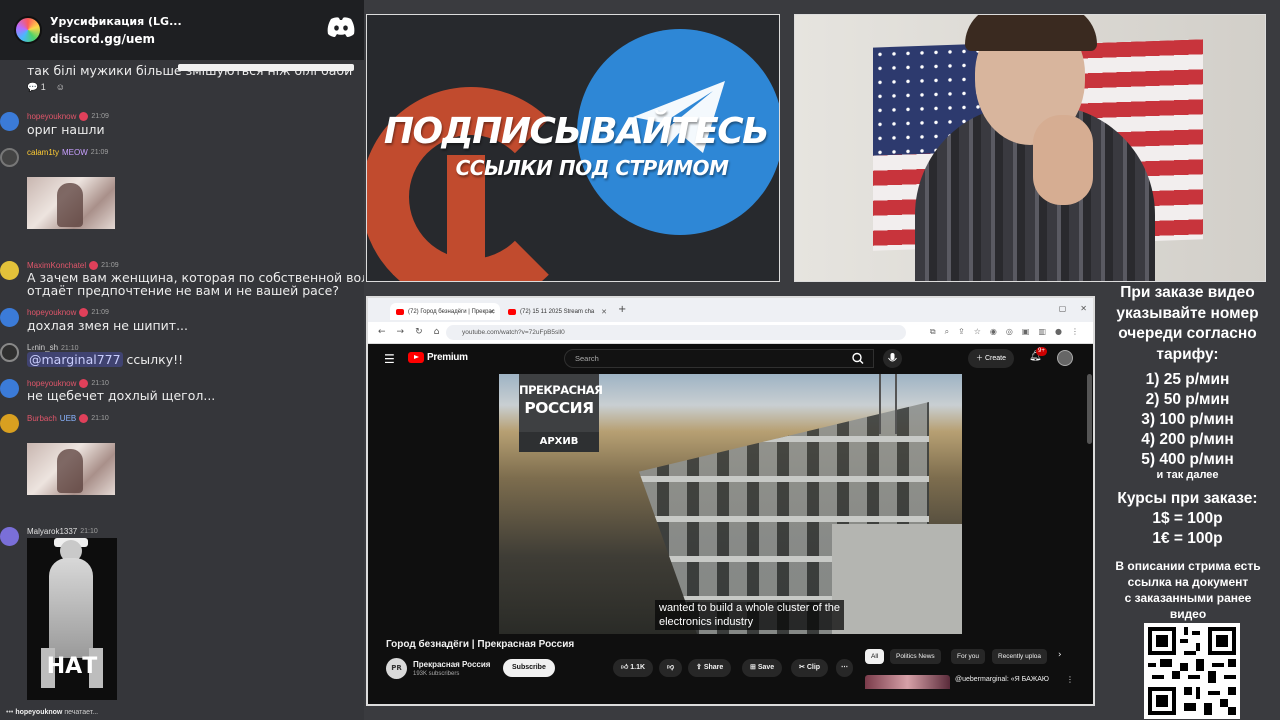 The image size is (1280, 720). I want to click on webcam-feed, so click(1030, 148).